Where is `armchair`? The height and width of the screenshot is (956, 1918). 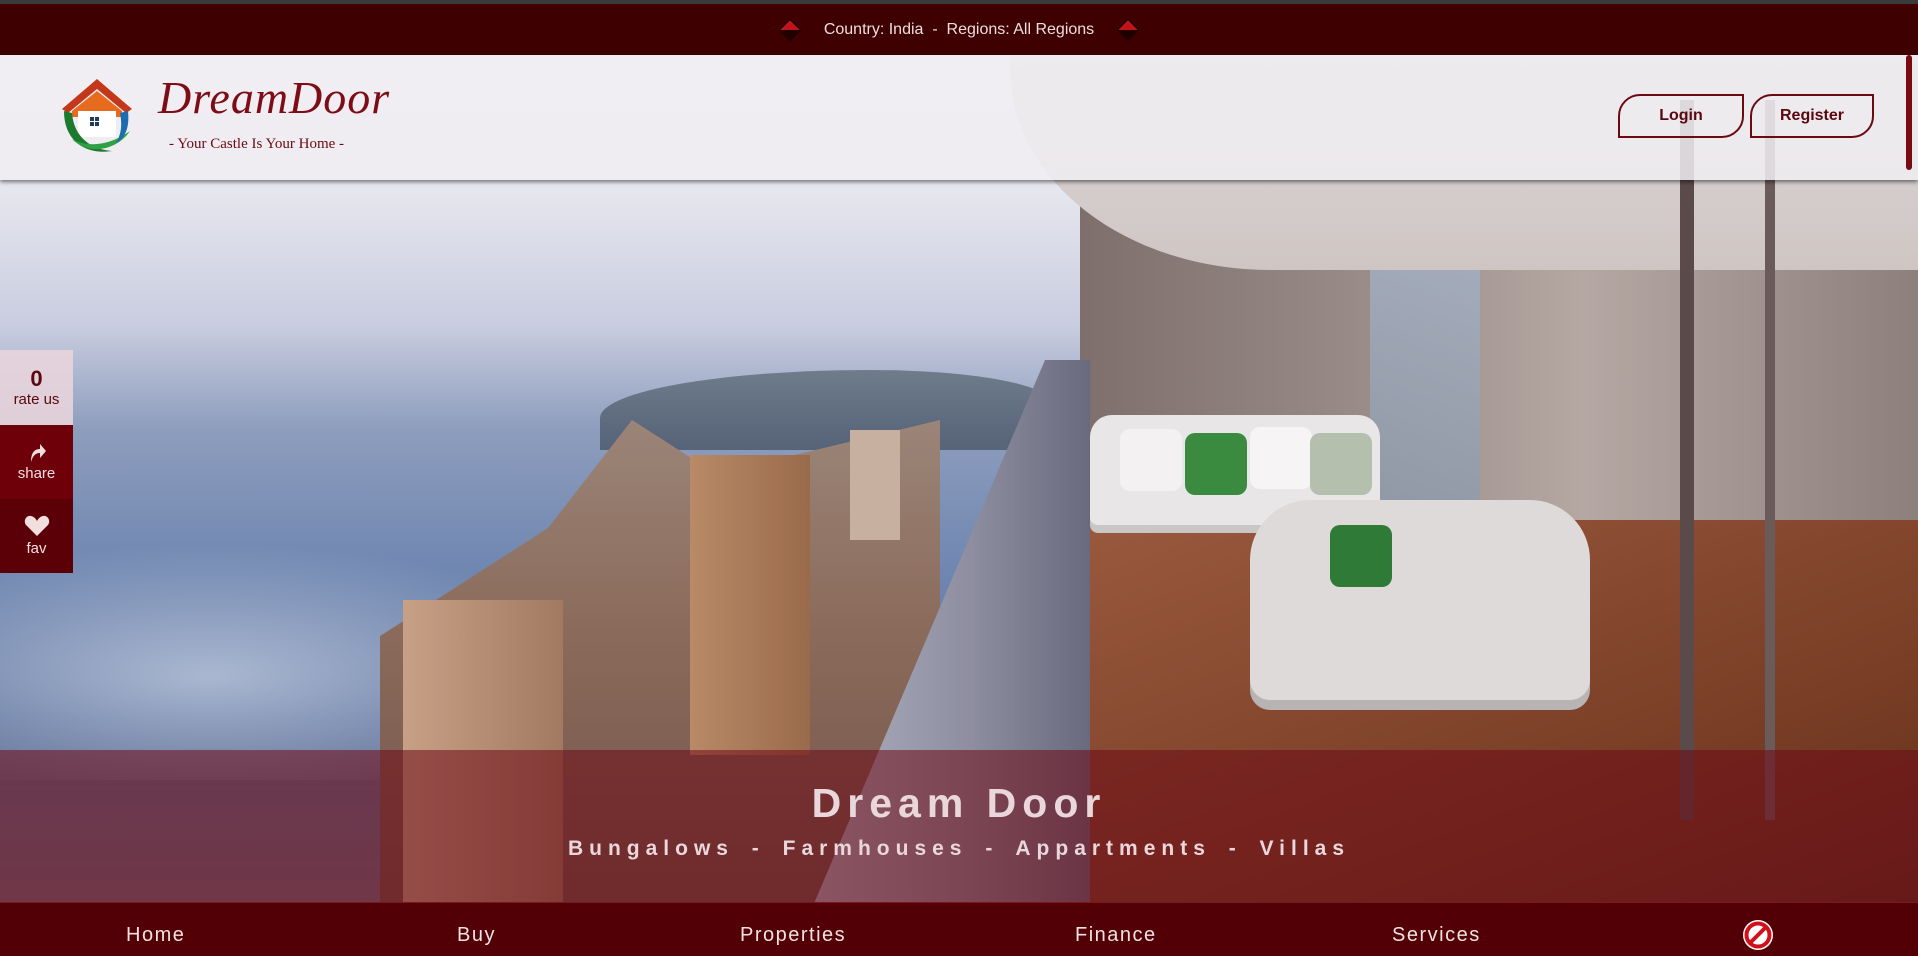
armchair is located at coordinates (1420, 600).